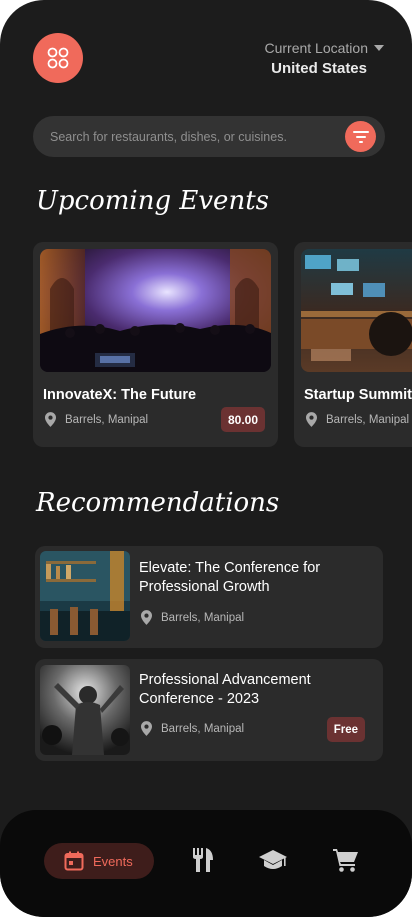 This screenshot has height=917, width=412. What do you see at coordinates (152, 201) in the screenshot?
I see `upcoming-events-heading: Upcoming Events` at bounding box center [152, 201].